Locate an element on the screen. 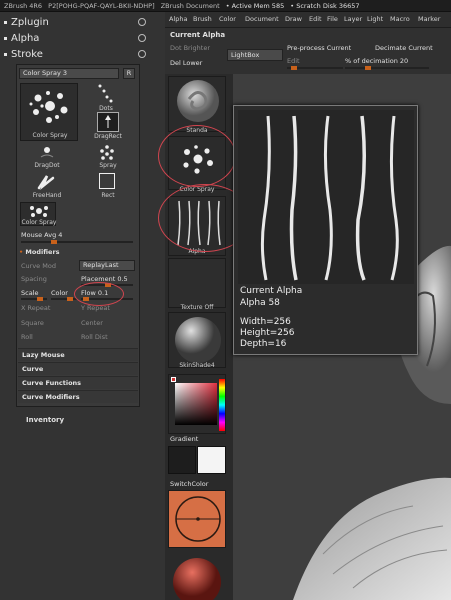 This screenshot has height=600, width=451. spray-stroke-icon is located at coordinates (107, 152).